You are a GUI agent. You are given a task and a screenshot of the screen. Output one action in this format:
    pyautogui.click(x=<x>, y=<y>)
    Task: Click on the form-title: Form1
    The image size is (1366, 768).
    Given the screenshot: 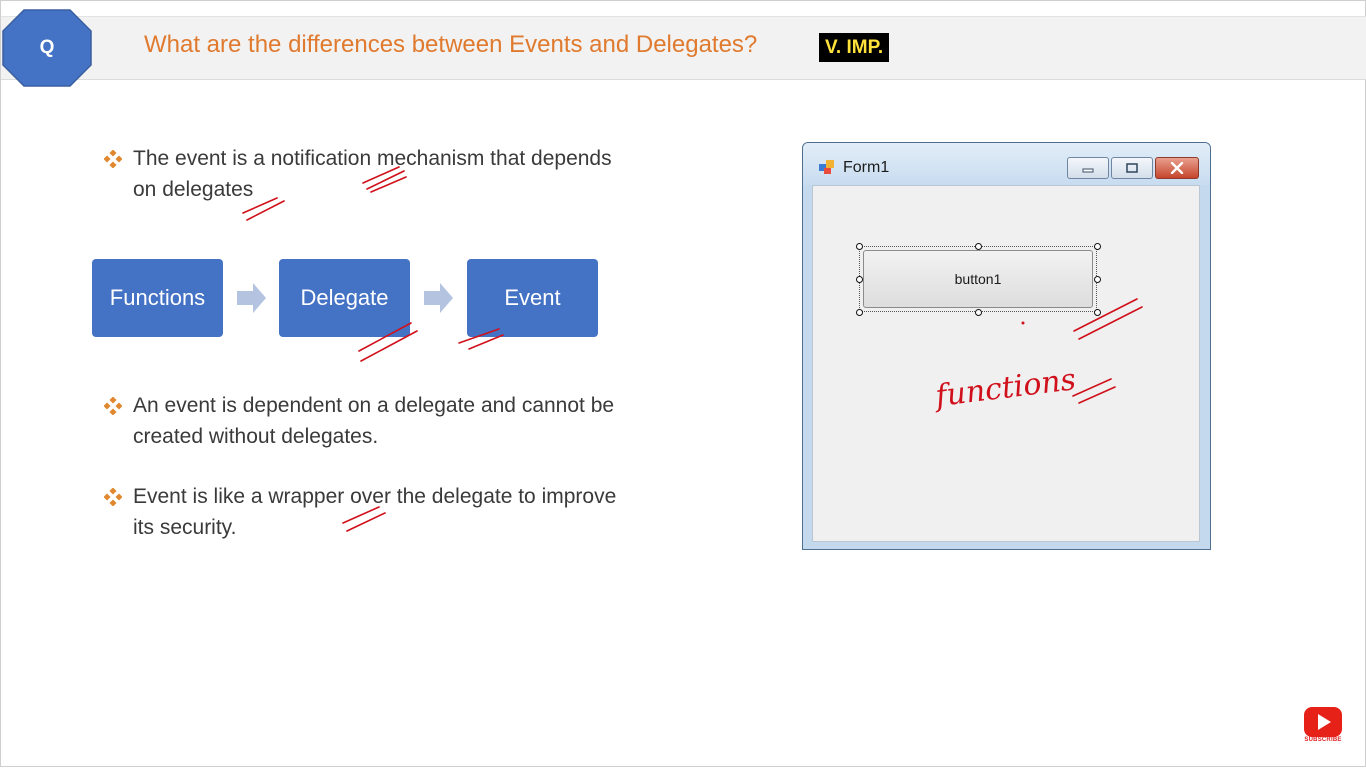 What is the action you would take?
    pyautogui.click(x=866, y=167)
    